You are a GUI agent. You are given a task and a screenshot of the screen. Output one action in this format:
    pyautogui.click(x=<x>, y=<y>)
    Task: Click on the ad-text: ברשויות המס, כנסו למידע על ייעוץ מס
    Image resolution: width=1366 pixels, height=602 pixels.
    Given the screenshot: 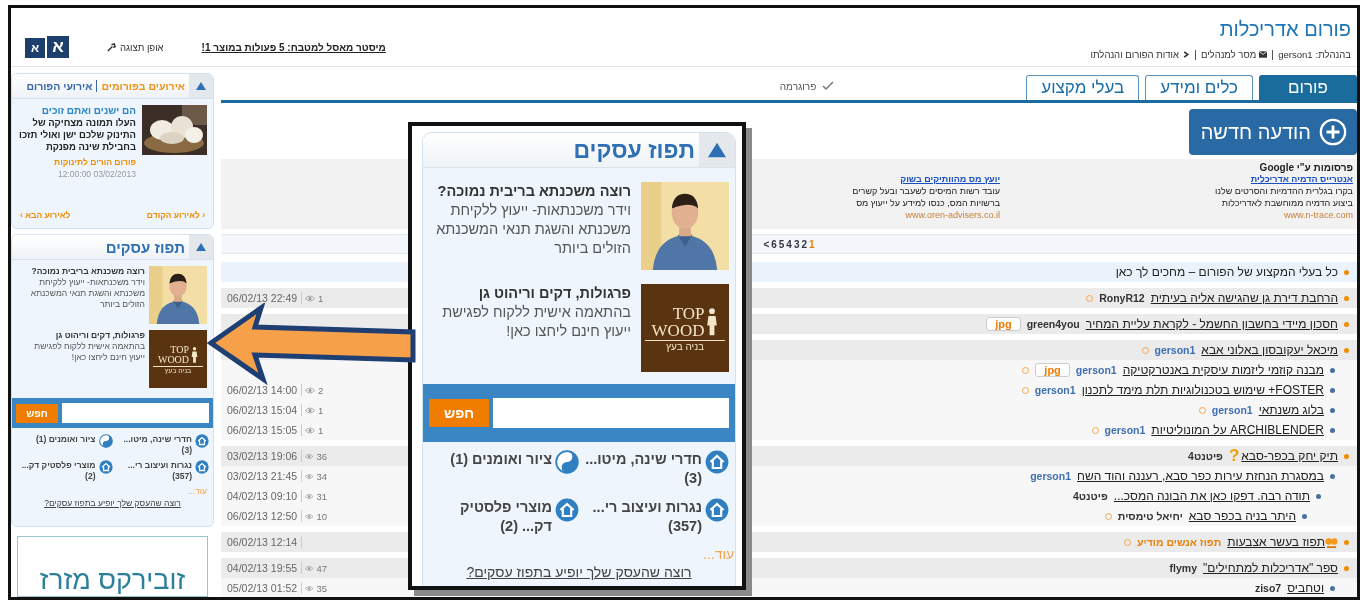 What is the action you would take?
    pyautogui.click(x=928, y=203)
    